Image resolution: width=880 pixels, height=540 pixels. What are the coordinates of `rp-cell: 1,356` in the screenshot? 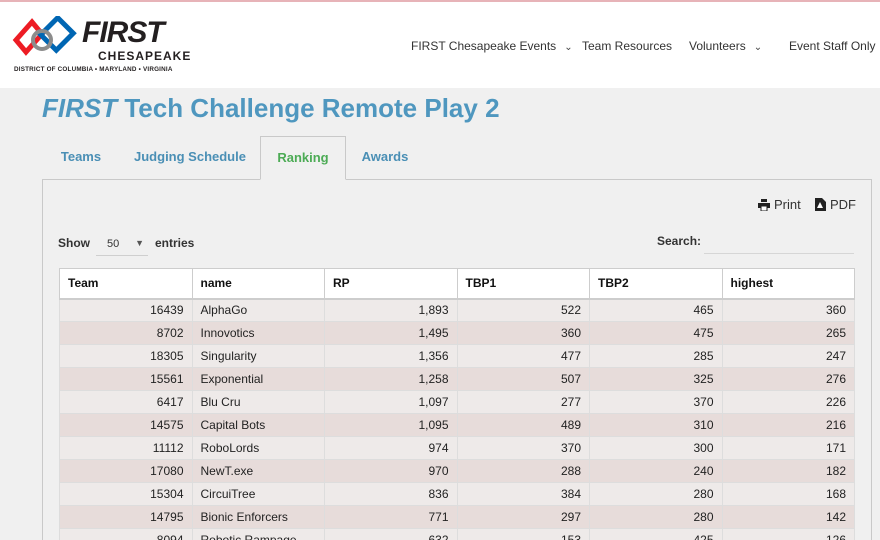 It's located at (391, 356).